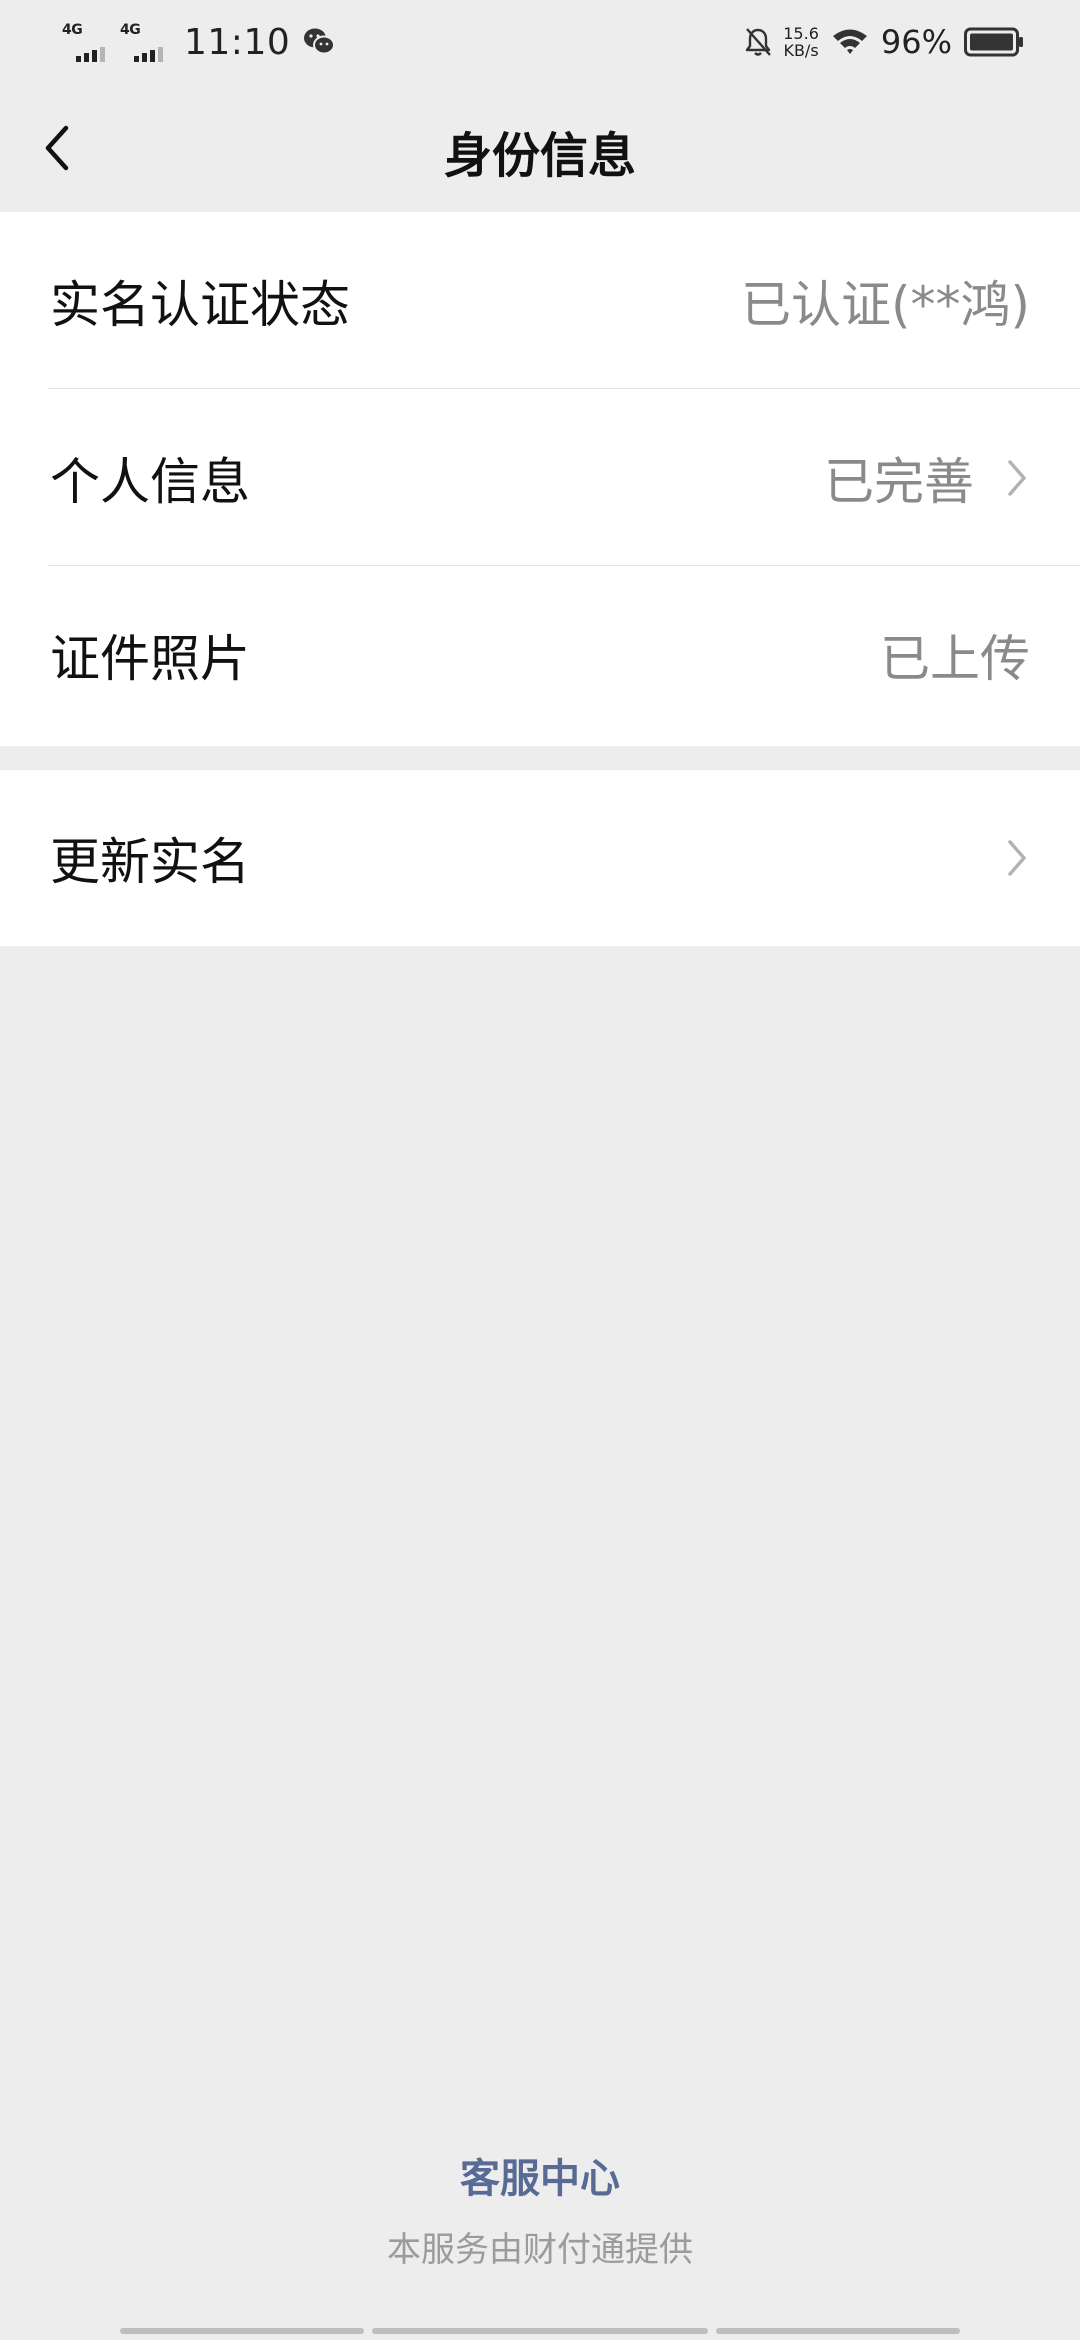  I want to click on wechat-icon, so click(320, 41).